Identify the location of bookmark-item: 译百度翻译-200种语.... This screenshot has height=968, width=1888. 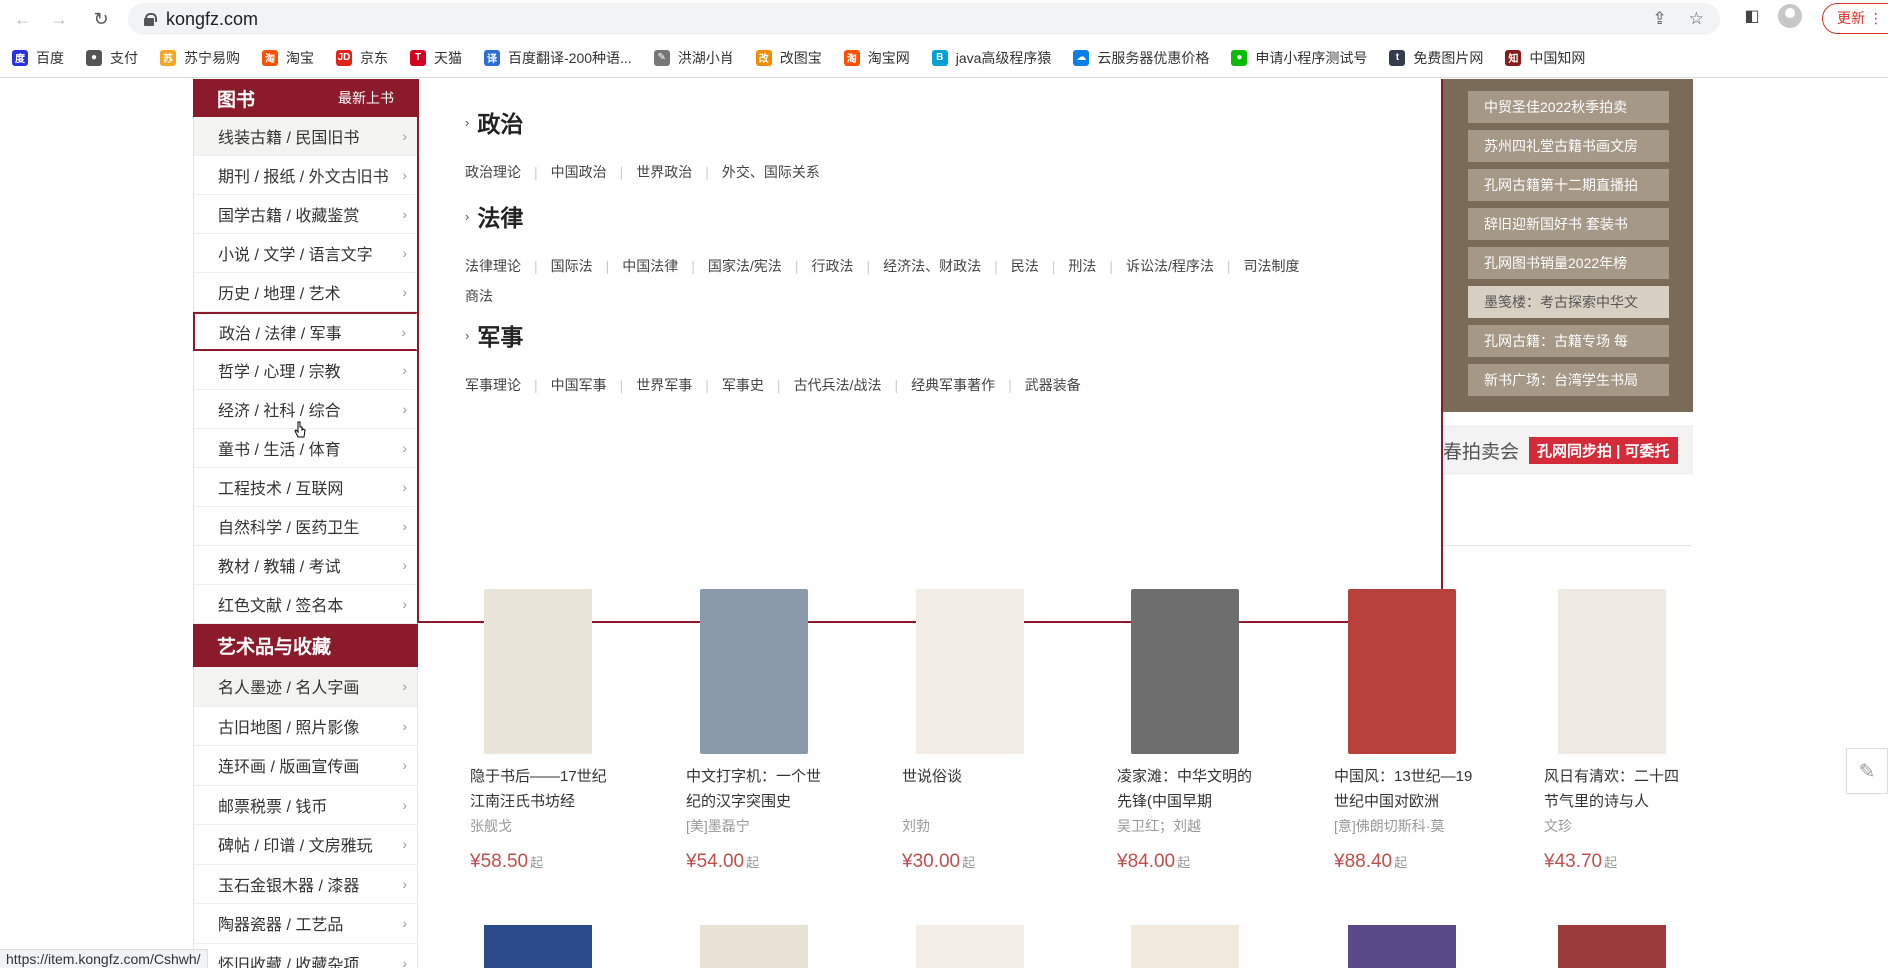
(558, 58).